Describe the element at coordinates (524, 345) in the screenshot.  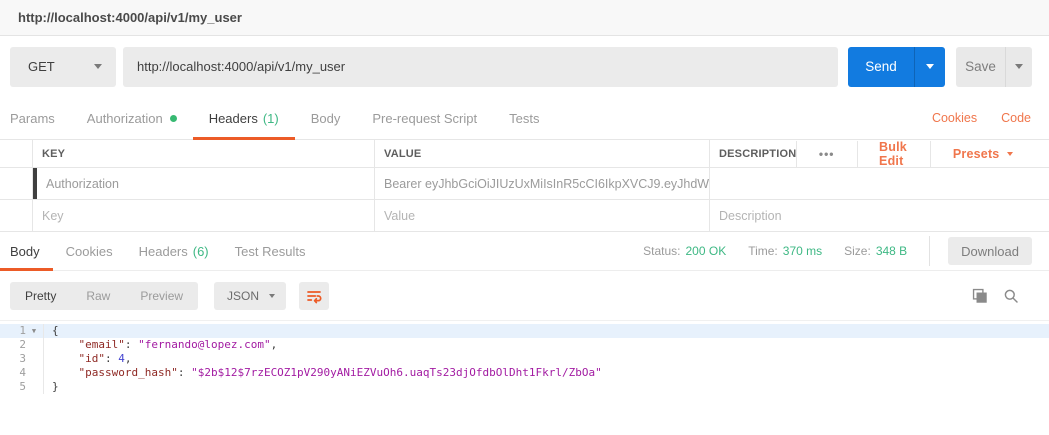
I see `code-line: 2 "email": "fernando@lopez.com",` at that location.